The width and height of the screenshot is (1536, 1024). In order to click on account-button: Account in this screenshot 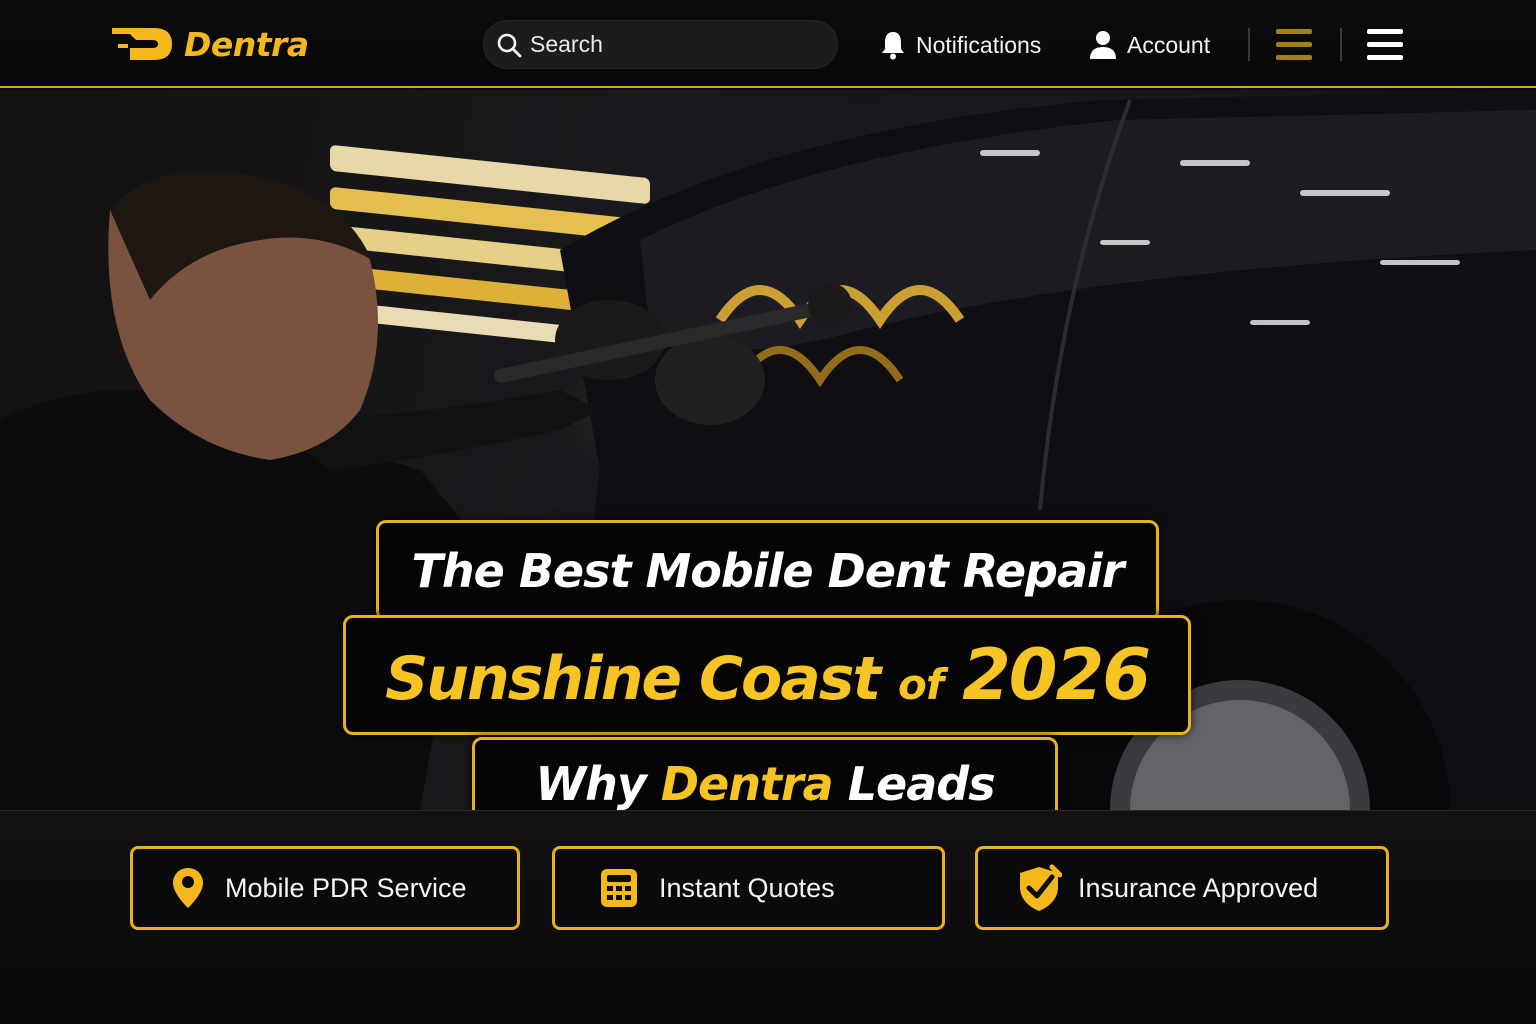, I will do `click(1149, 45)`.